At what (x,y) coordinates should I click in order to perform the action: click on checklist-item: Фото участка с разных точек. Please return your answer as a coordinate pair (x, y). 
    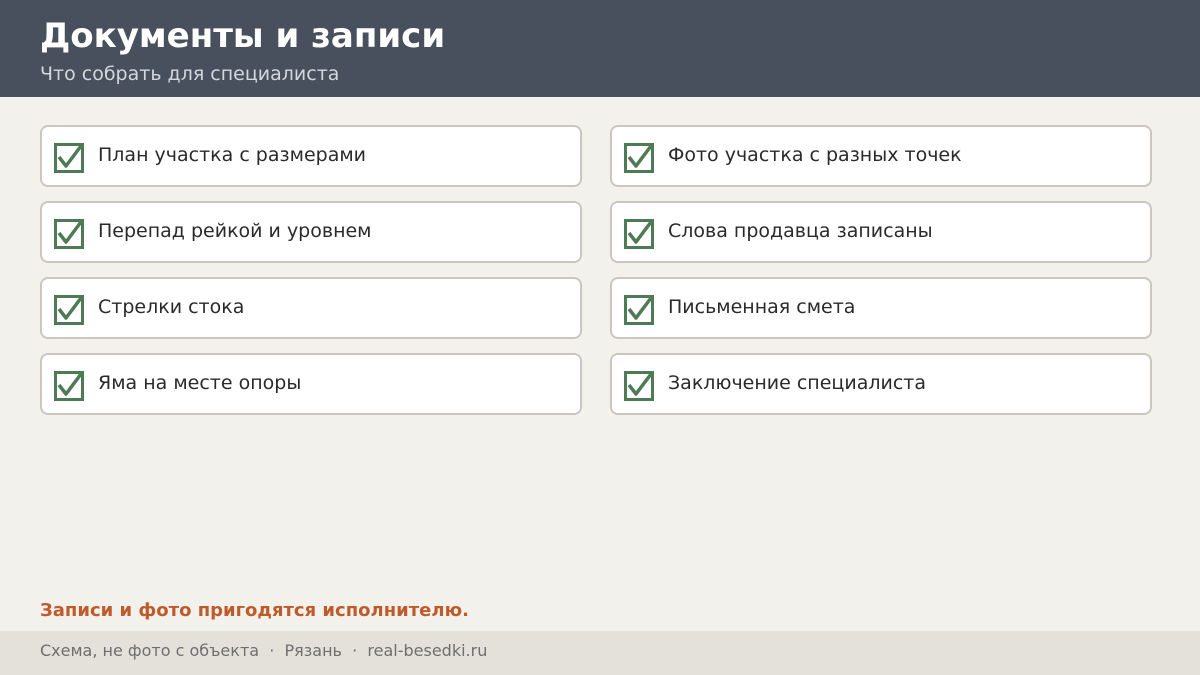
    Looking at the image, I should click on (881, 156).